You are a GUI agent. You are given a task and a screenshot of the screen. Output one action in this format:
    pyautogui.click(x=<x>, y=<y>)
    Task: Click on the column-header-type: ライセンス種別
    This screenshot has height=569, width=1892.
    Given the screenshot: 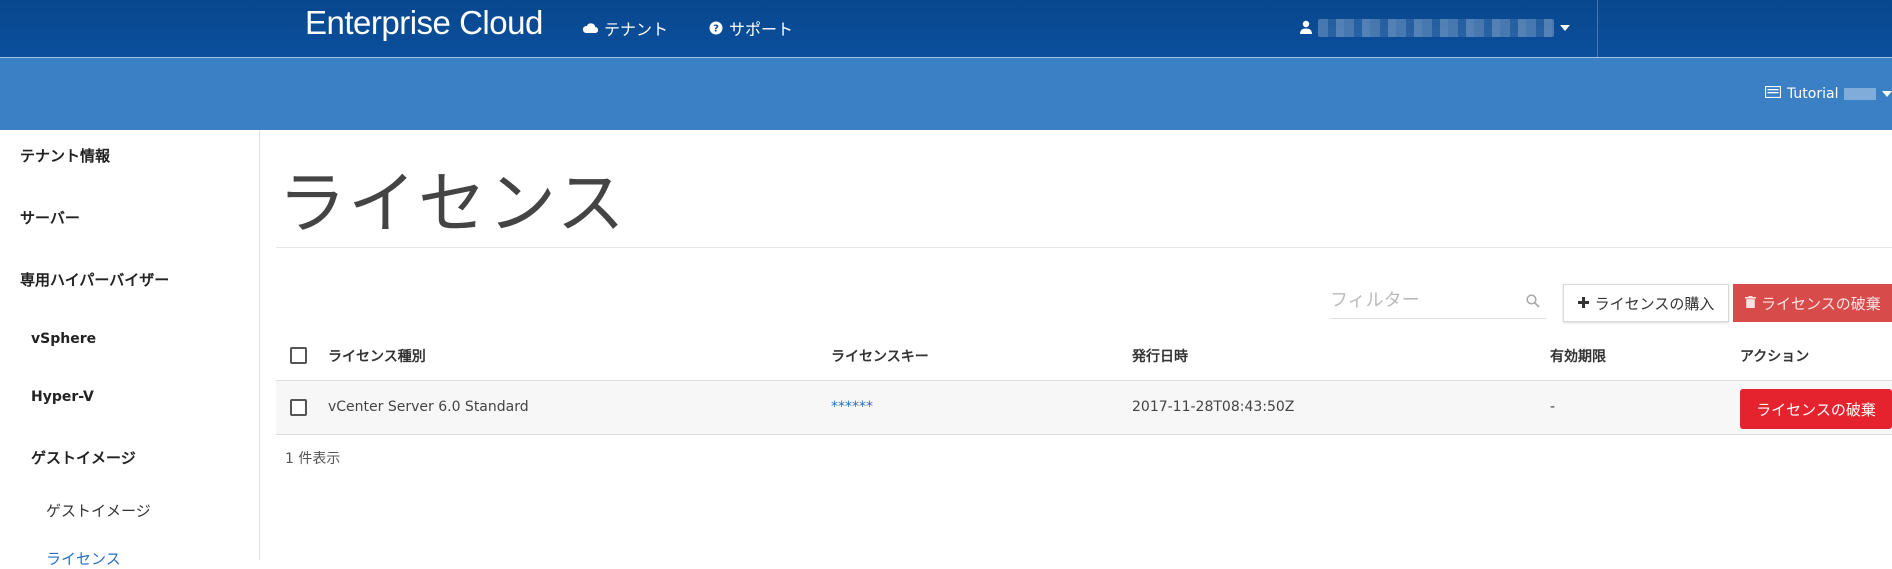 What is the action you would take?
    pyautogui.click(x=377, y=356)
    